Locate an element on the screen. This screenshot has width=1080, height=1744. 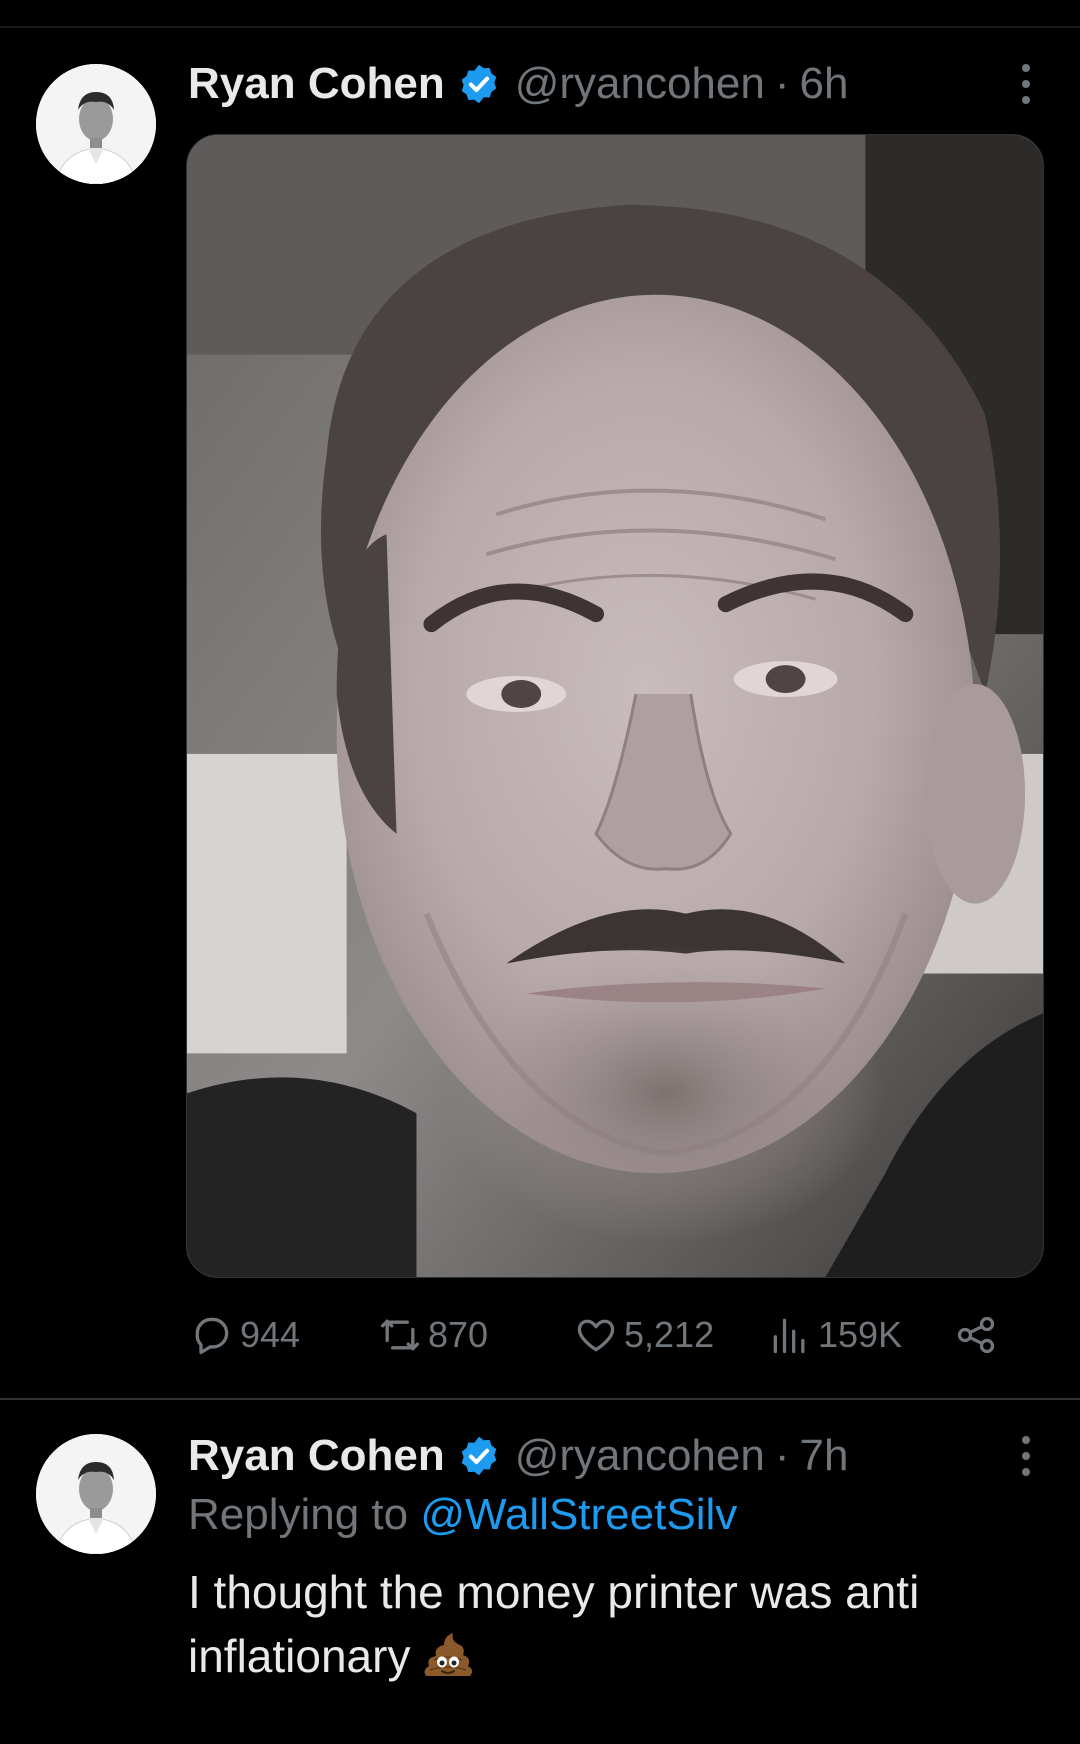
tweet-actions: 944 870 5,212 159K is located at coordinates (600, 1335).